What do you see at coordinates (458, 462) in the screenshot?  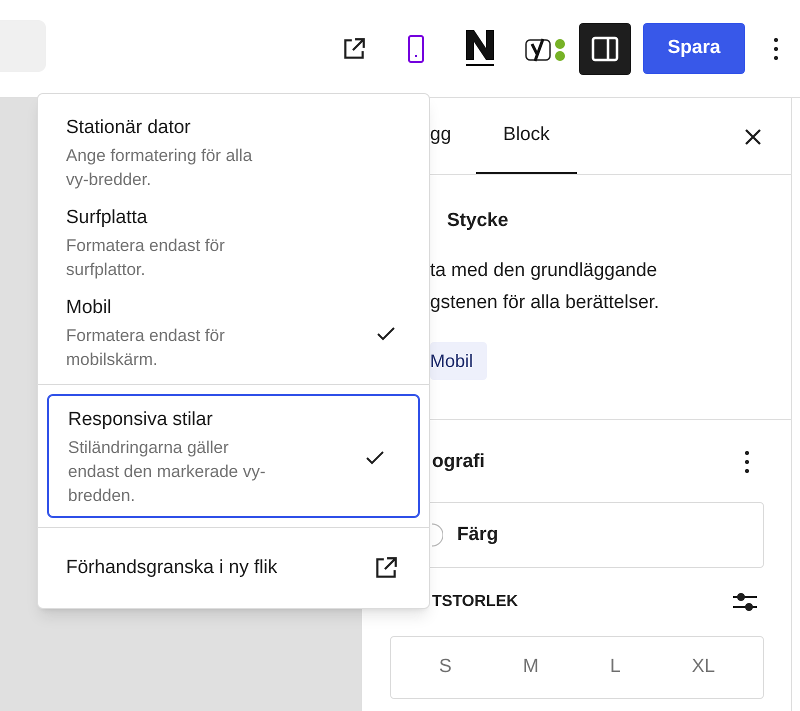 I see `section-title: ografi` at bounding box center [458, 462].